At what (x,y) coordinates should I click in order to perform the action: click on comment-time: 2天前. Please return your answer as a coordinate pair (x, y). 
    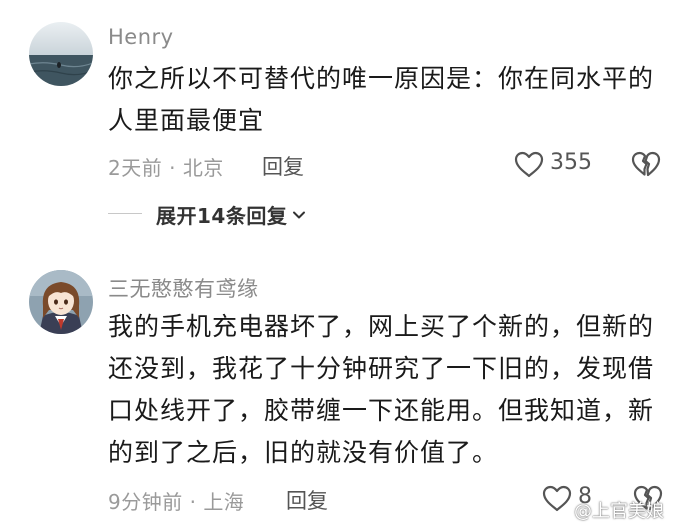
    Looking at the image, I should click on (135, 168).